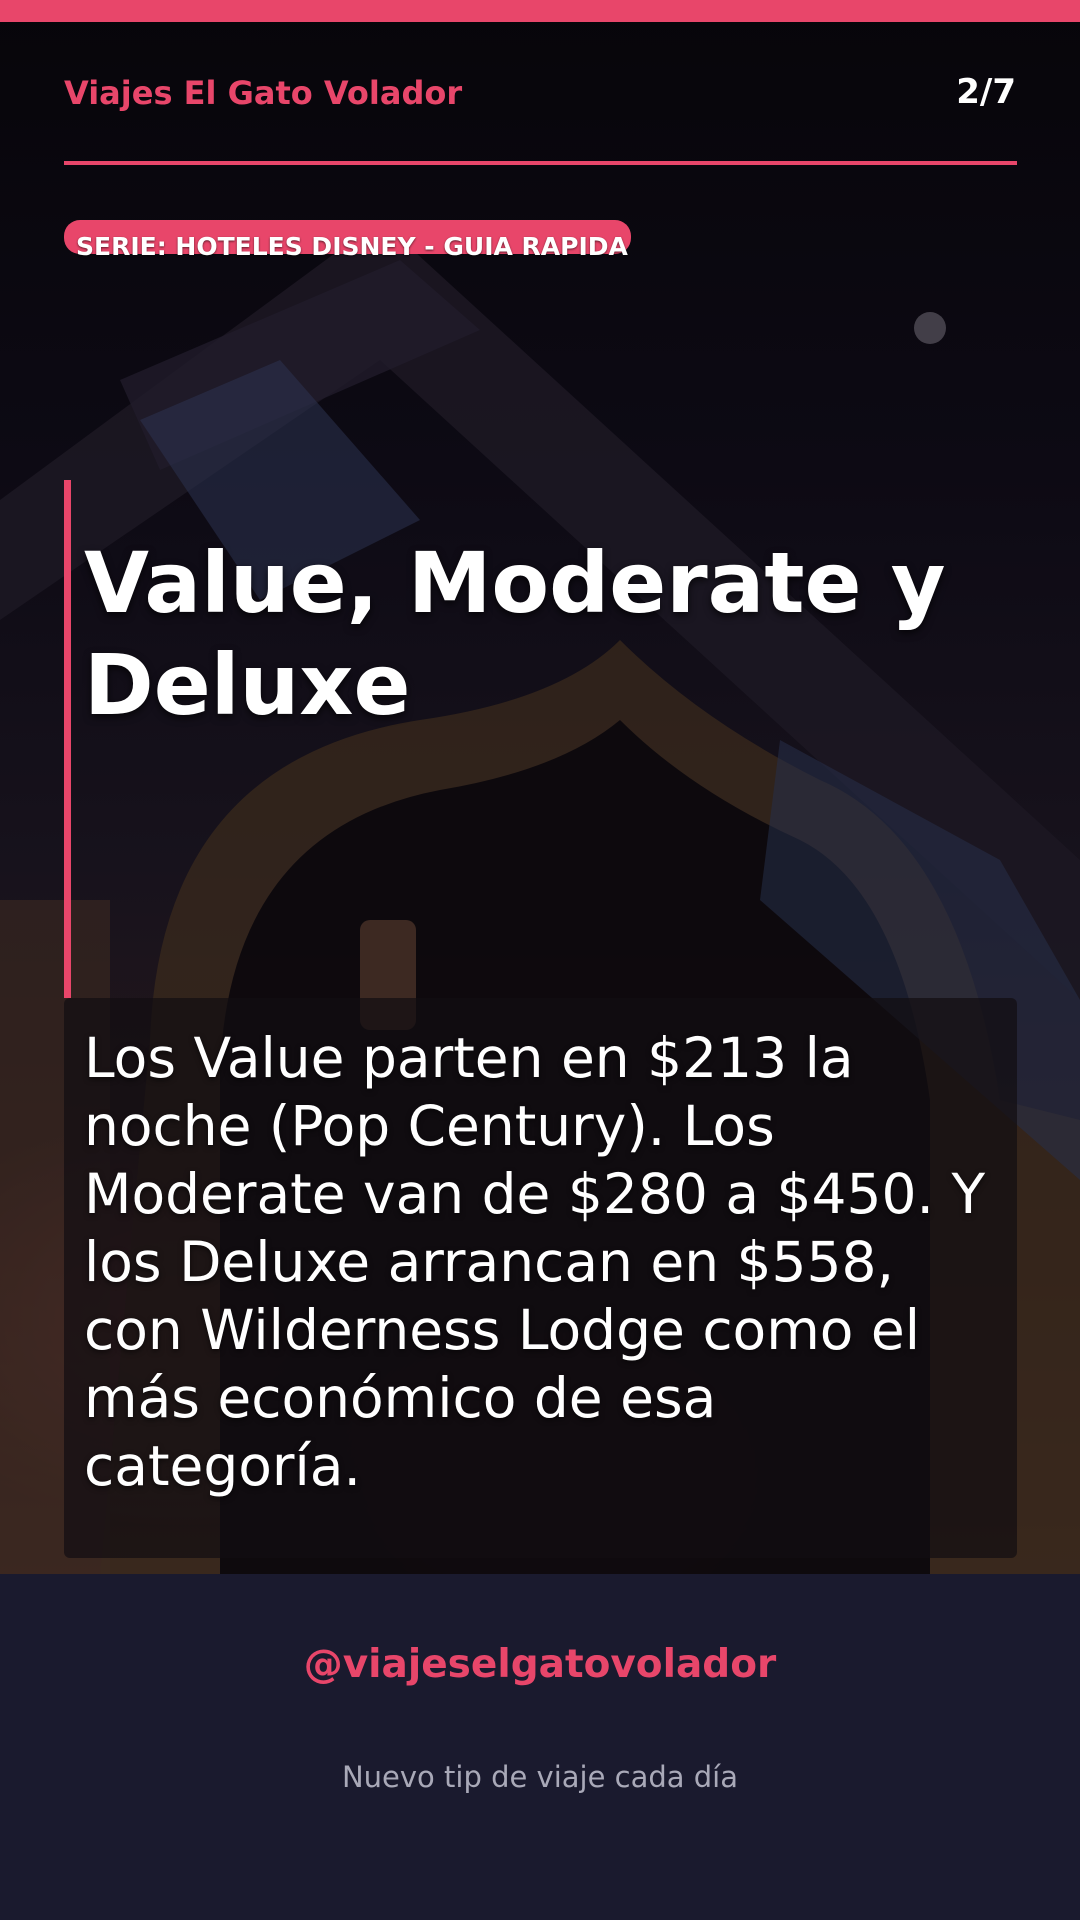  I want to click on series-label: SERIE: HOTELES DISNEY - GUIA RAPIDA, so click(352, 246).